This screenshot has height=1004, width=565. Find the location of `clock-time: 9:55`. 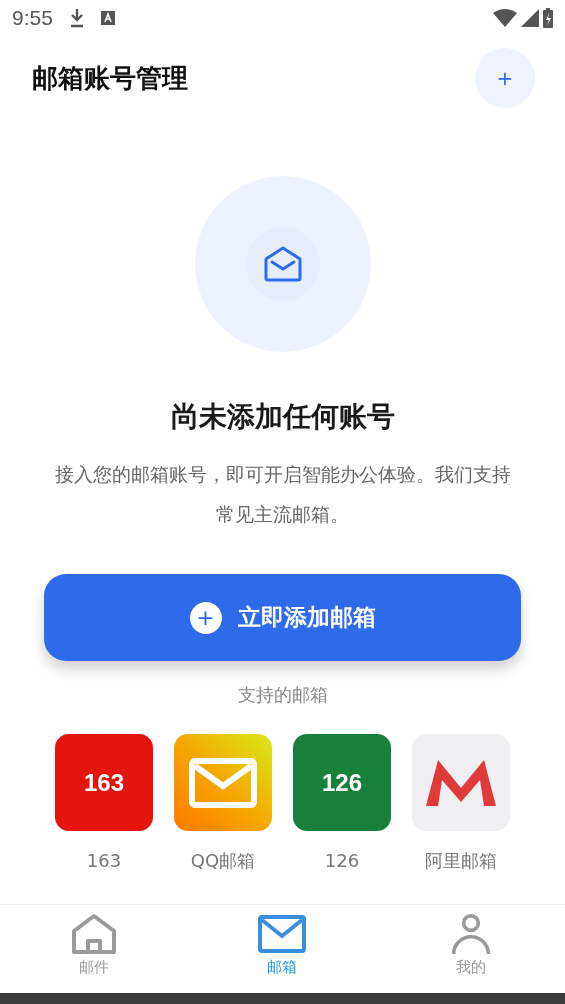

clock-time: 9:55 is located at coordinates (32, 18).